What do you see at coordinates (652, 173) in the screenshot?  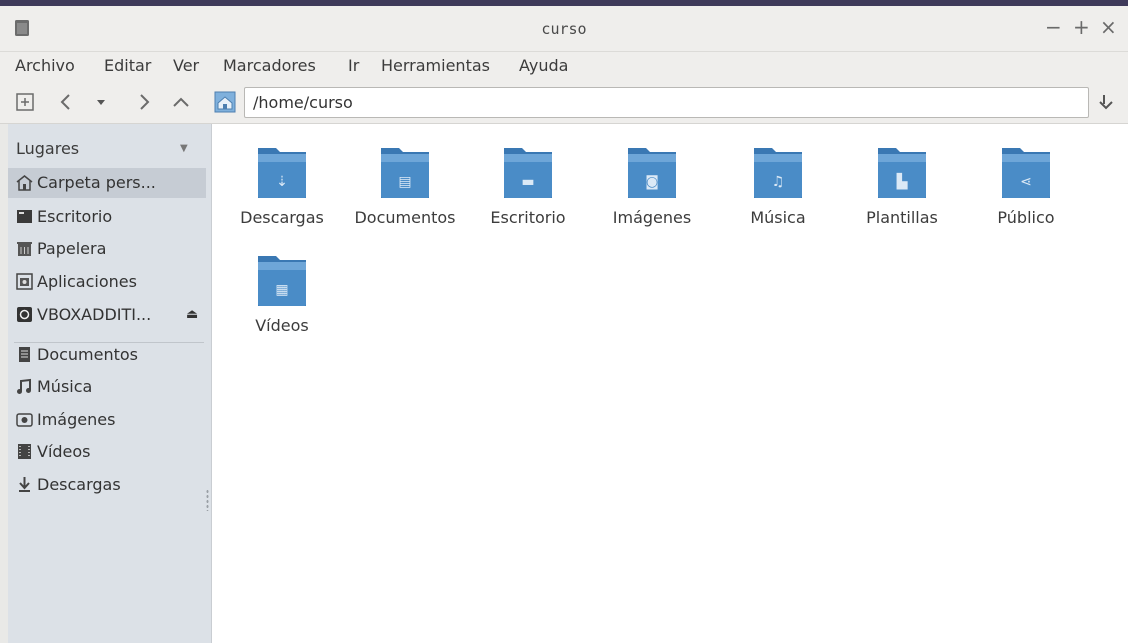 I see `folder-icon: ◙` at bounding box center [652, 173].